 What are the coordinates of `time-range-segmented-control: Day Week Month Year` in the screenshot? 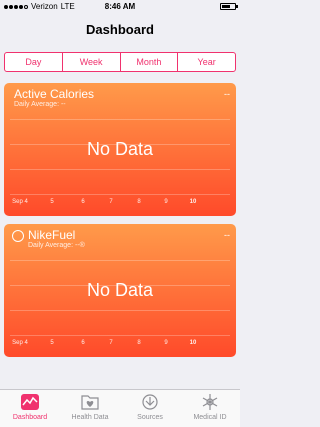 It's located at (120, 62).